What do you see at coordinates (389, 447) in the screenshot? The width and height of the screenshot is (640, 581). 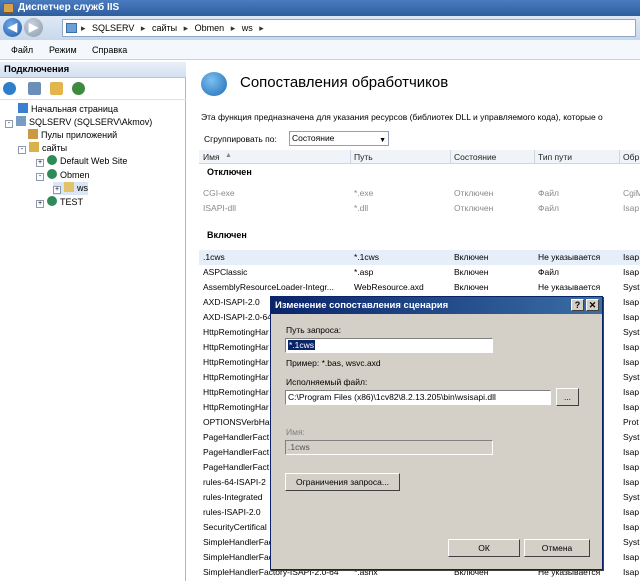 I see `name-input: .1cws` at bounding box center [389, 447].